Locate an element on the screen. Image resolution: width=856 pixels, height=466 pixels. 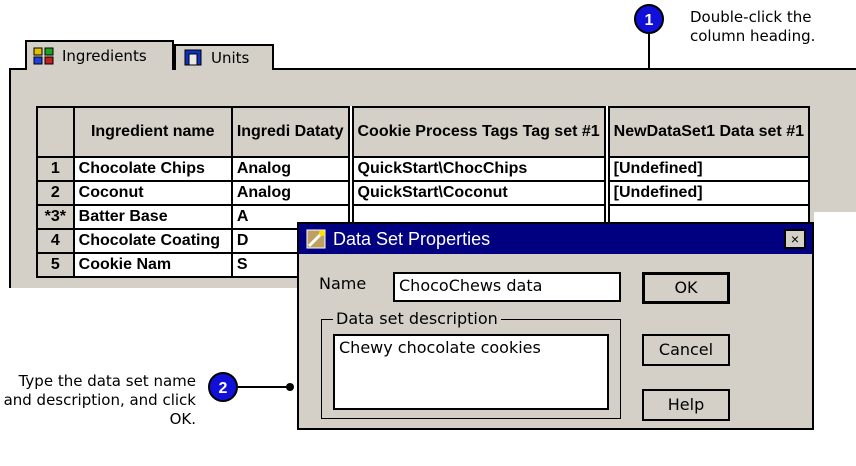
tab-units-label: Units is located at coordinates (230, 58).